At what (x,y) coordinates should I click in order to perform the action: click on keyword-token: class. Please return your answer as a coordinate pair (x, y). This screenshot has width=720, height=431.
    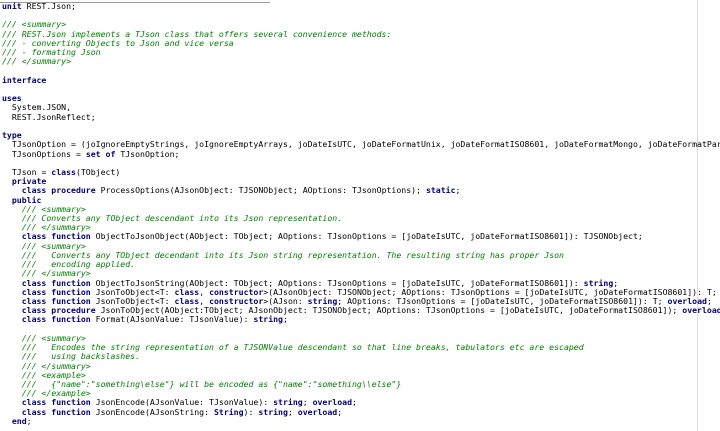
    Looking at the image, I should click on (63, 171).